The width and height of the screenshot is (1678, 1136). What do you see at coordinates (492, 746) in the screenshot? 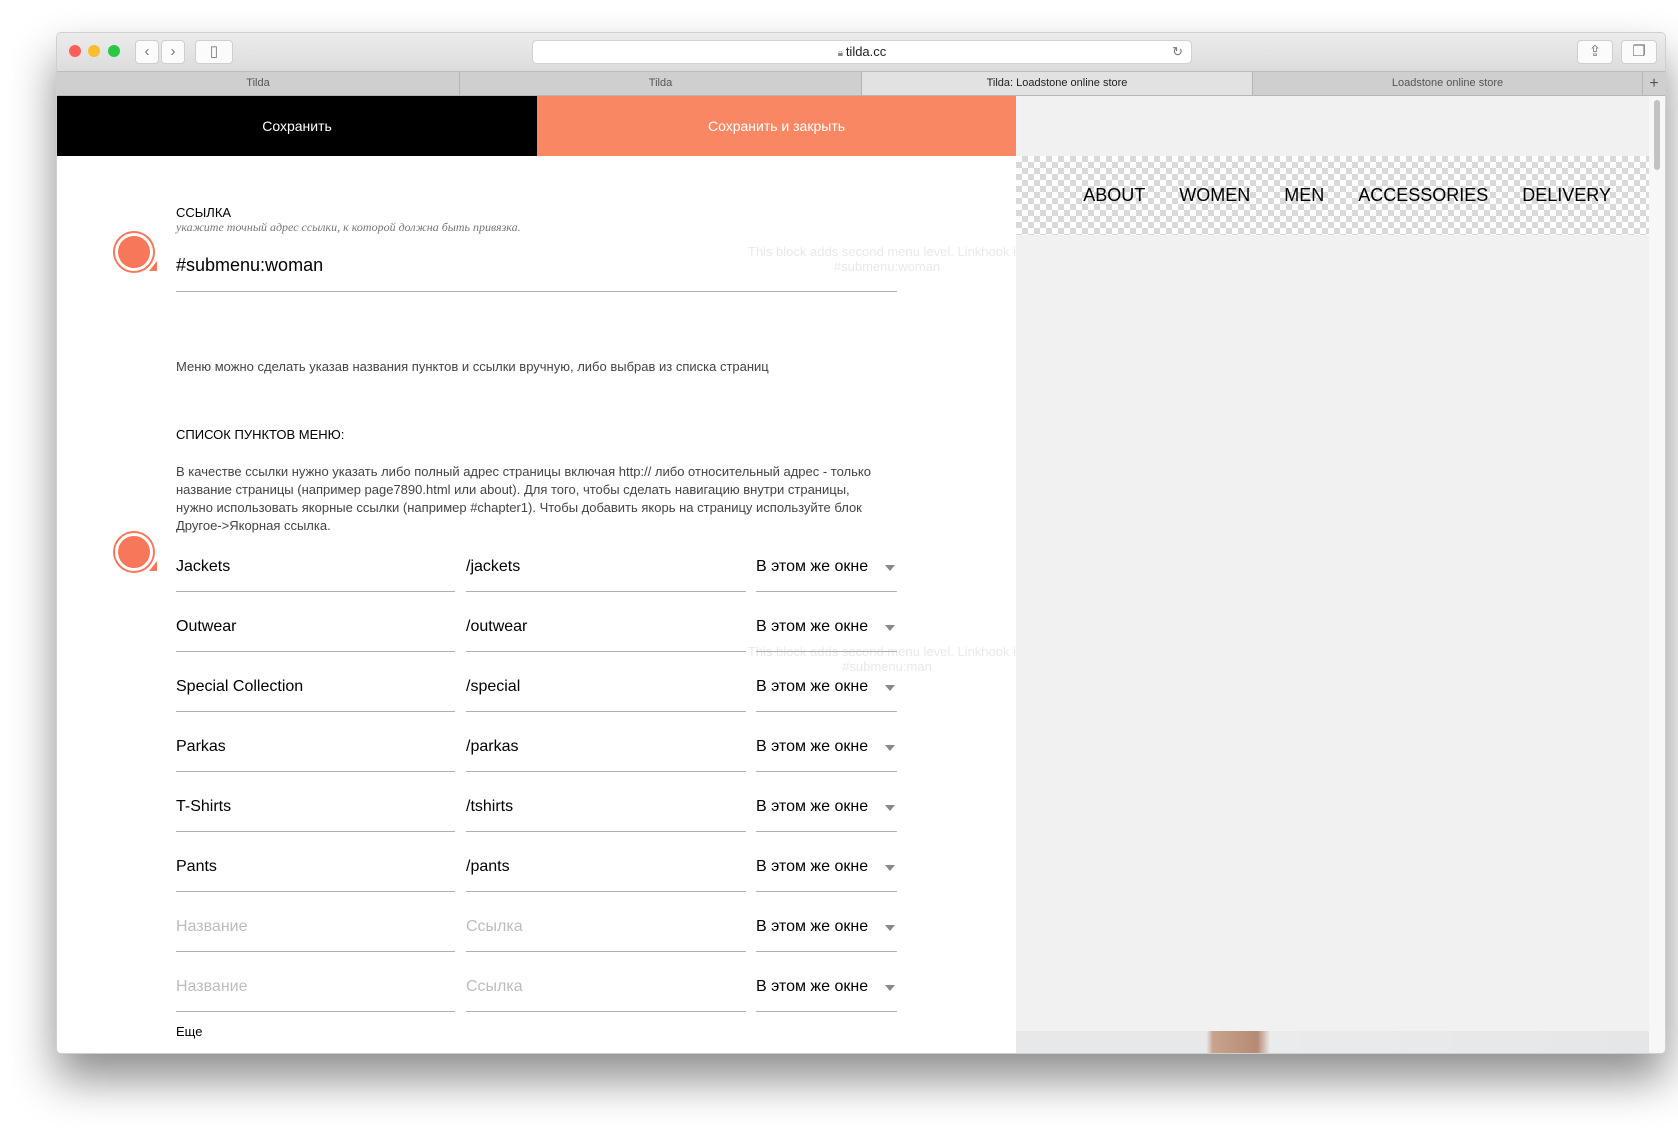
I see `field-value: /parkas` at bounding box center [492, 746].